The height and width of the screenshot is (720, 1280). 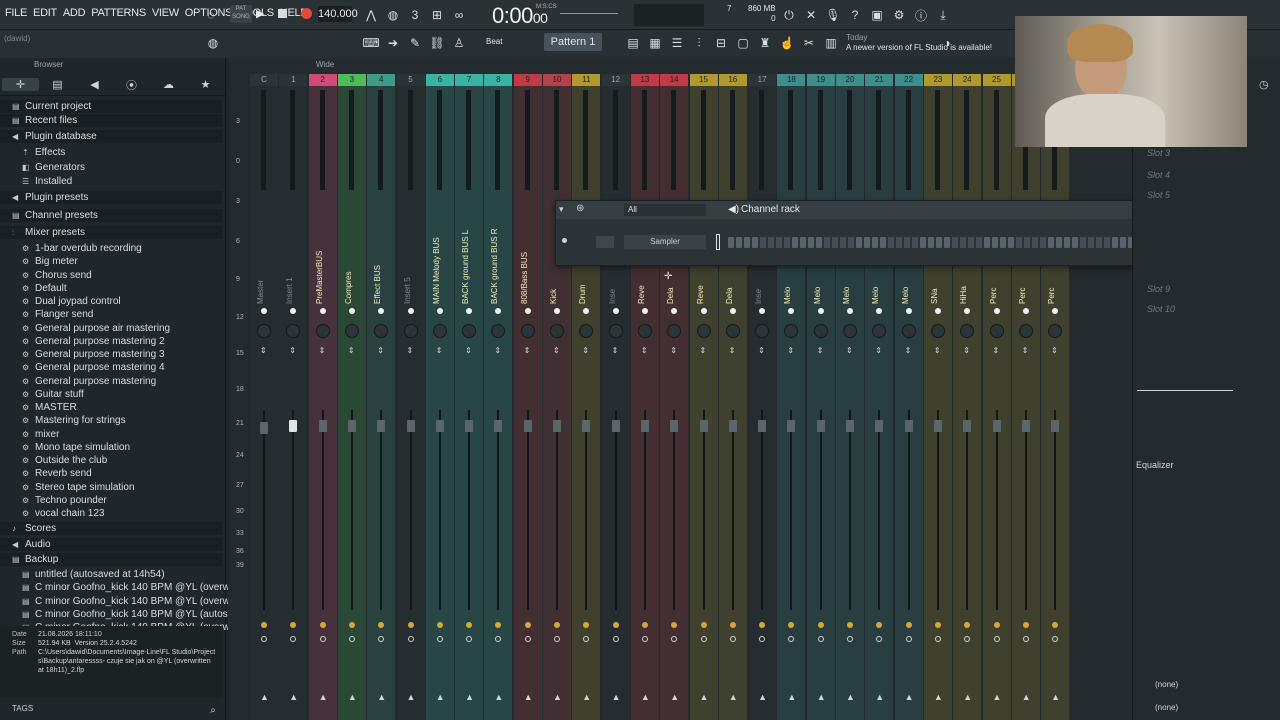 I want to click on menu-file: FILE, so click(x=16, y=13).